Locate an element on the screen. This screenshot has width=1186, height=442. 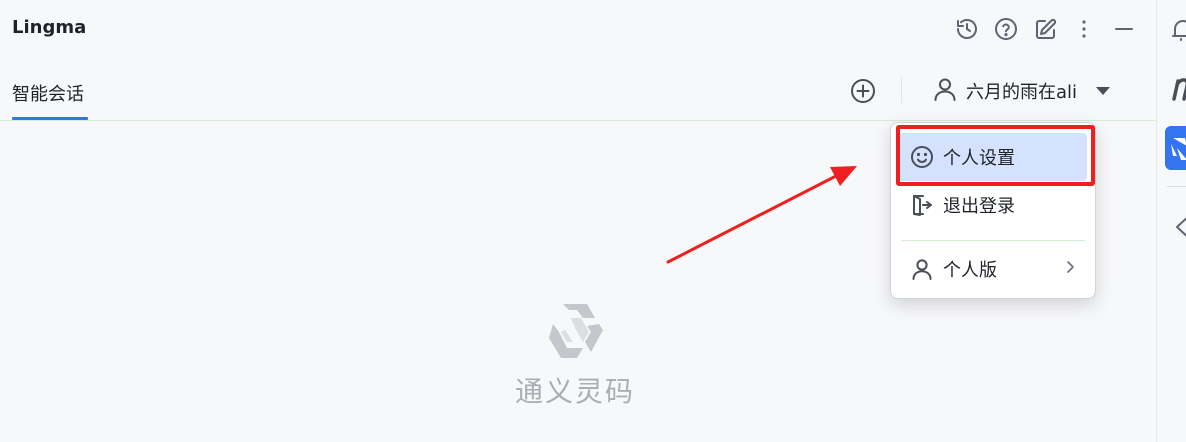
plugin-n-icon is located at coordinates (1178, 89).